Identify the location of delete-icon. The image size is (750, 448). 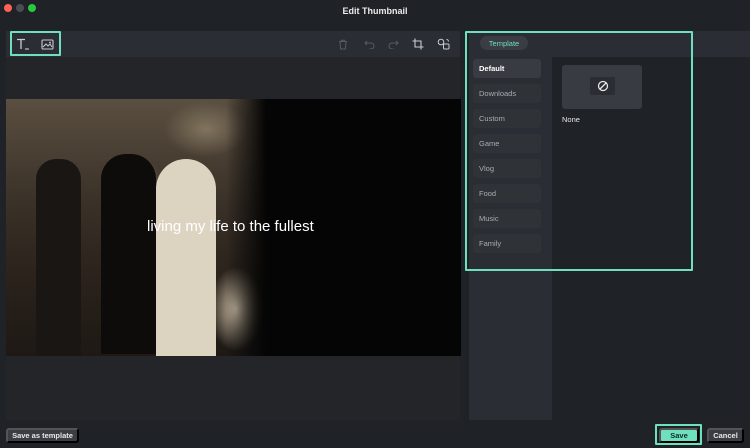
(343, 44).